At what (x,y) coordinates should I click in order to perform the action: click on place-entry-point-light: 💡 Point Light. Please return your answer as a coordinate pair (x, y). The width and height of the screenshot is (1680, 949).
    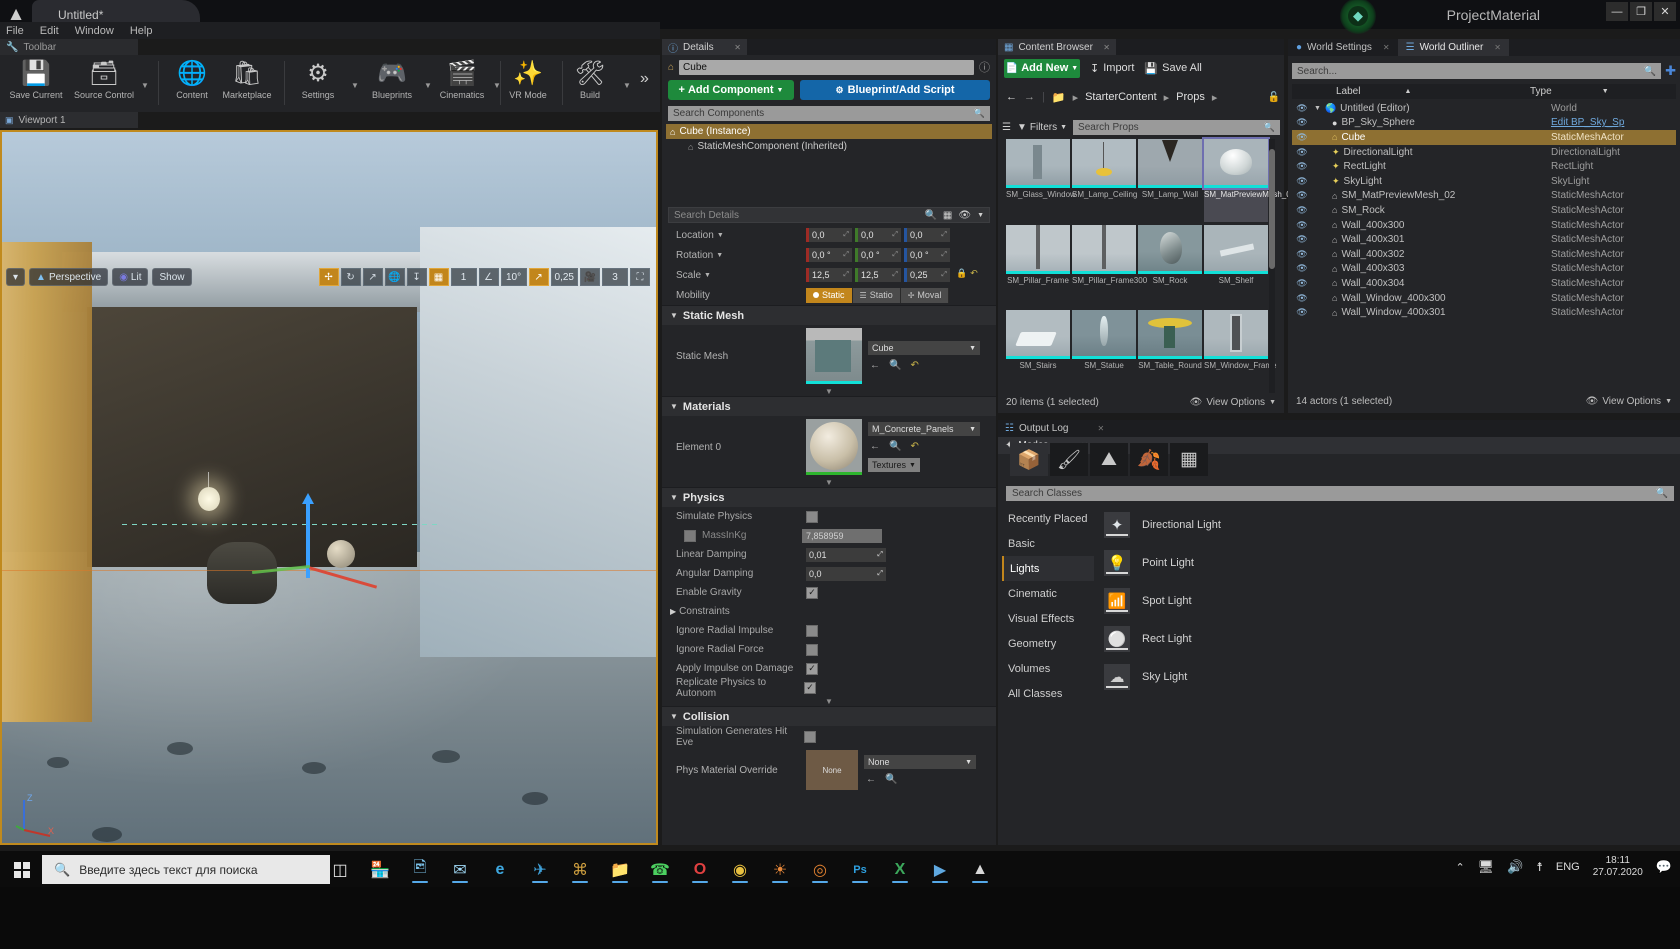
    Looking at the image, I should click on (1385, 563).